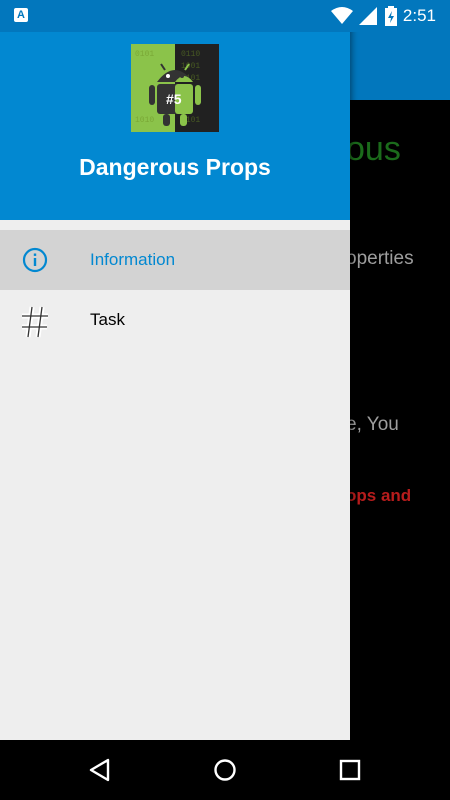 The width and height of the screenshot is (450, 800). Describe the element at coordinates (225, 16) in the screenshot. I see `status-bar: A 2:51` at that location.